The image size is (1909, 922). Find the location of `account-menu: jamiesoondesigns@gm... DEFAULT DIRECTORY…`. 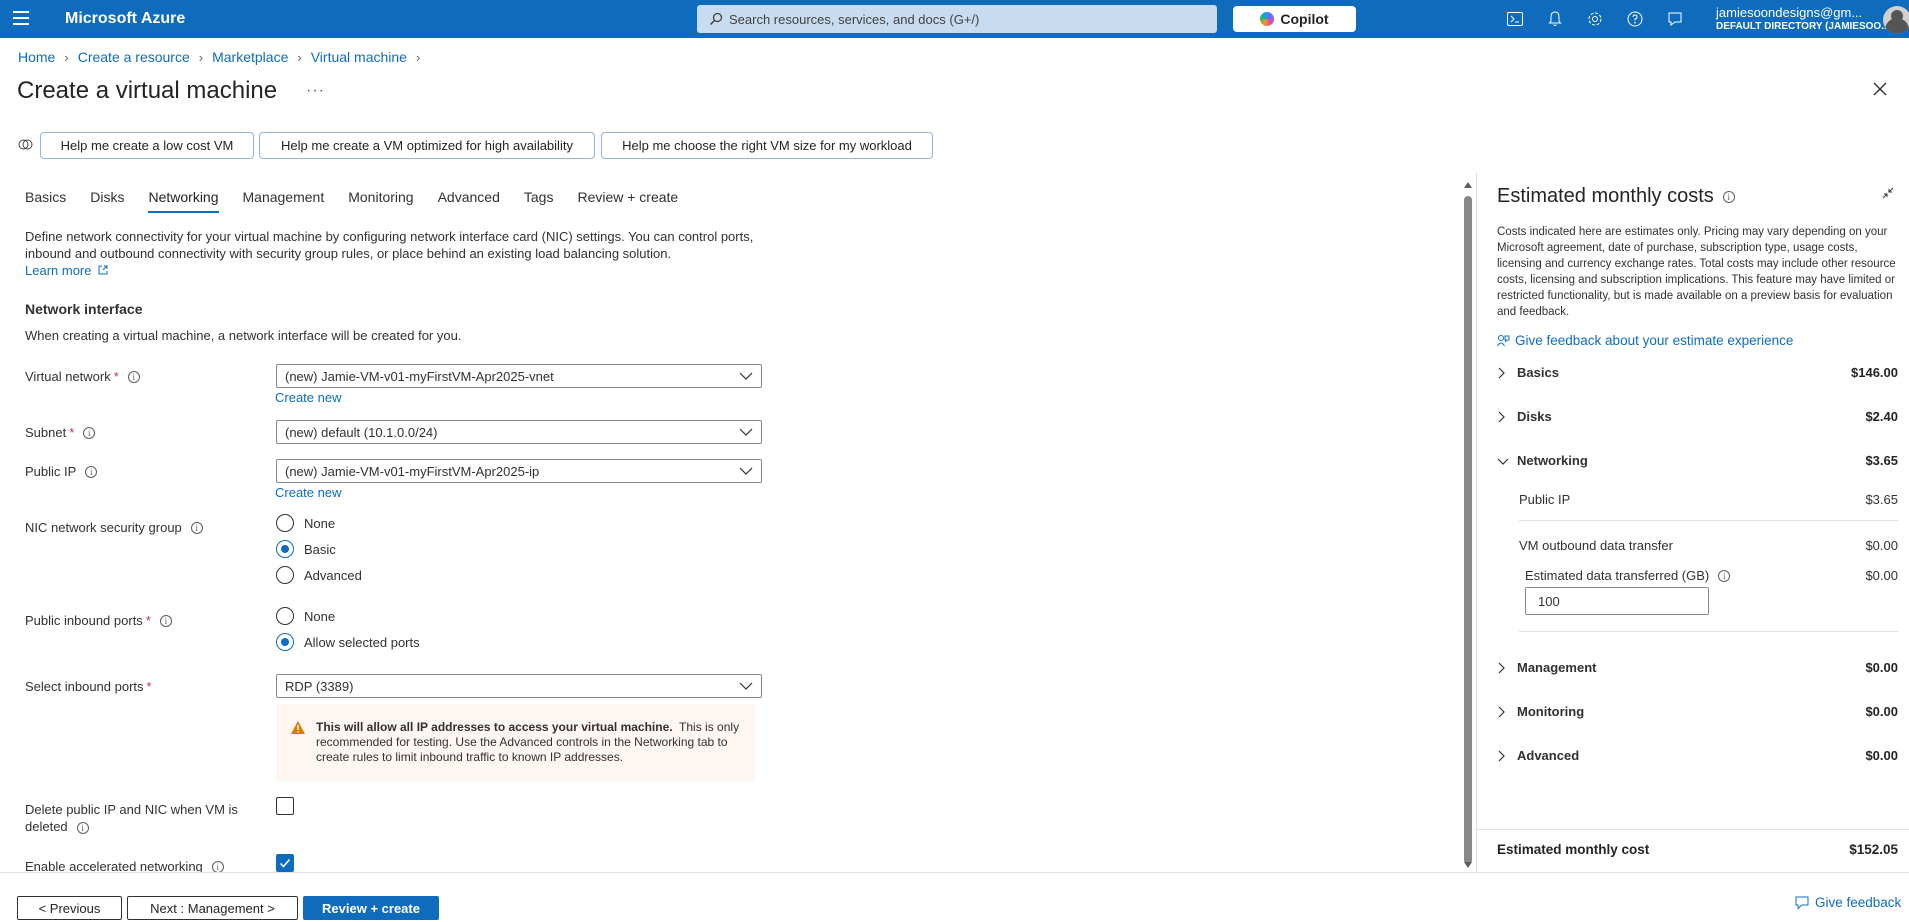

account-menu: jamiesoondesigns@gm... DEFAULT DIRECTORY… is located at coordinates (1803, 18).